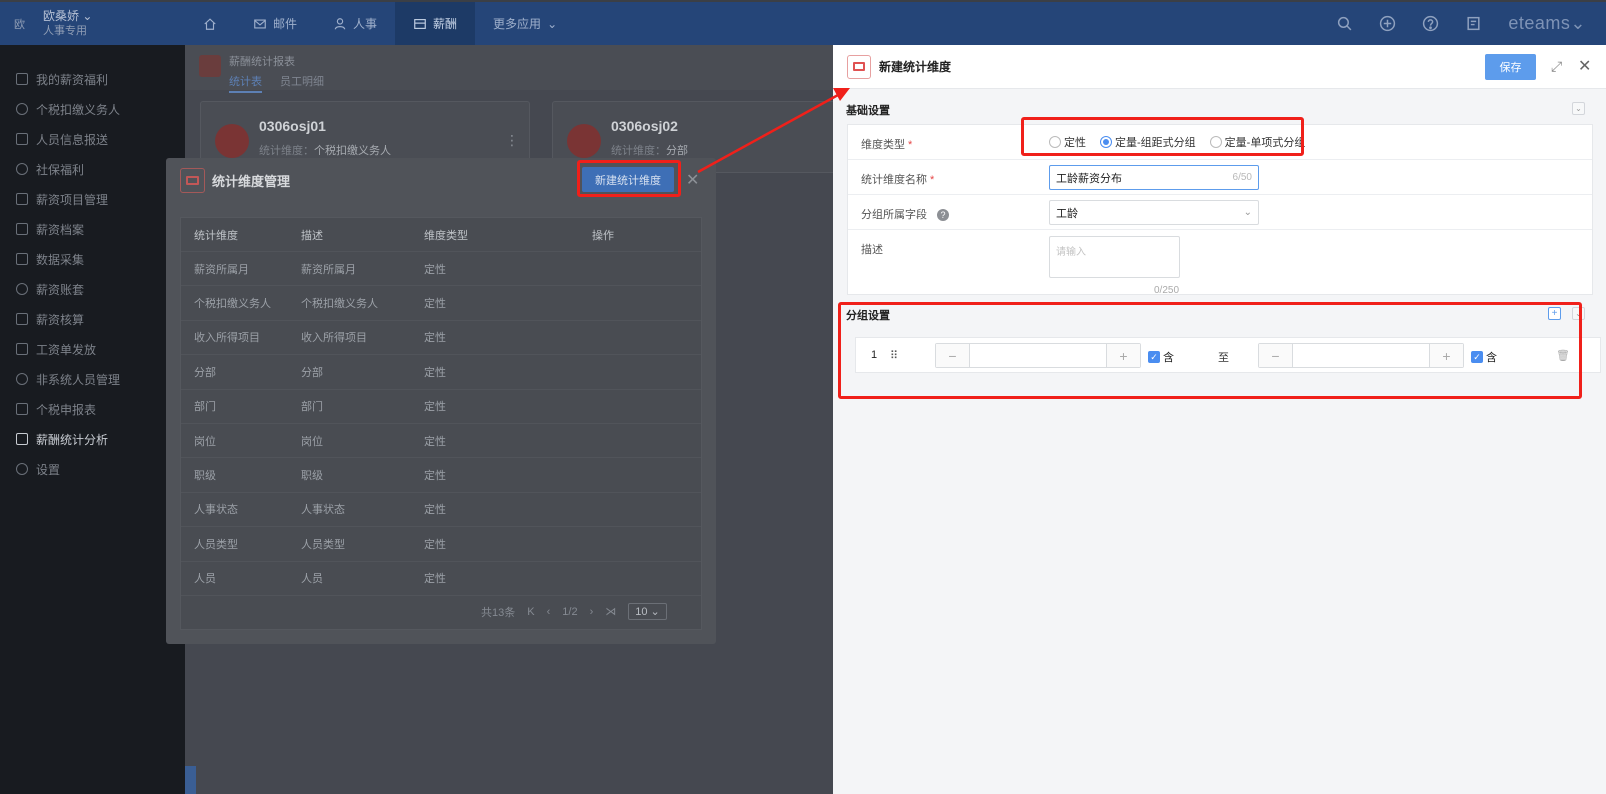 Image resolution: width=1606 pixels, height=794 pixels. Describe the element at coordinates (441, 372) in the screenshot. I see `table-row: 分部 分部 定性` at that location.